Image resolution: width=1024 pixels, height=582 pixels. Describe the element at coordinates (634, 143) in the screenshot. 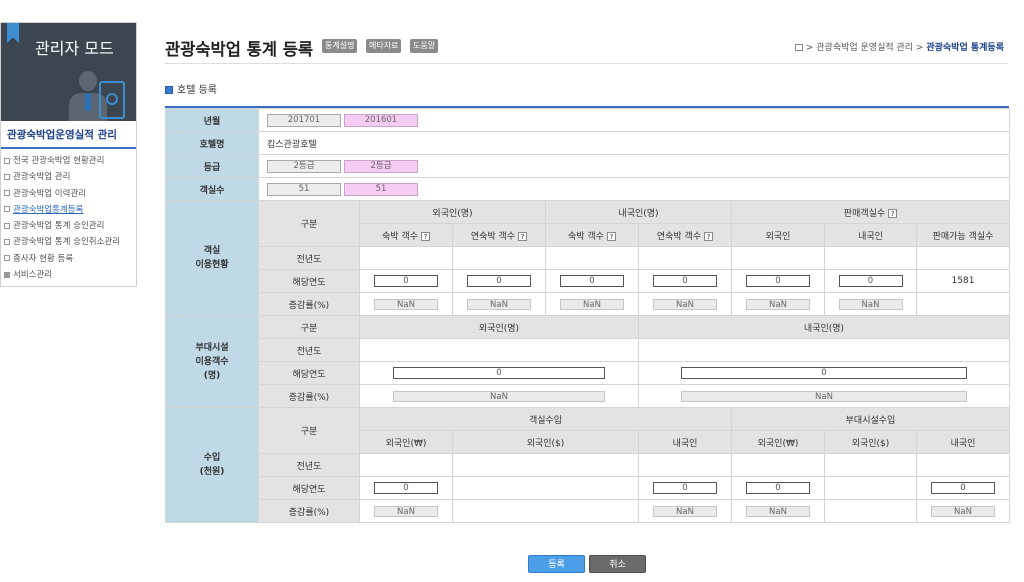

I see `hotel-name-value: 킴스관광호텔` at that location.